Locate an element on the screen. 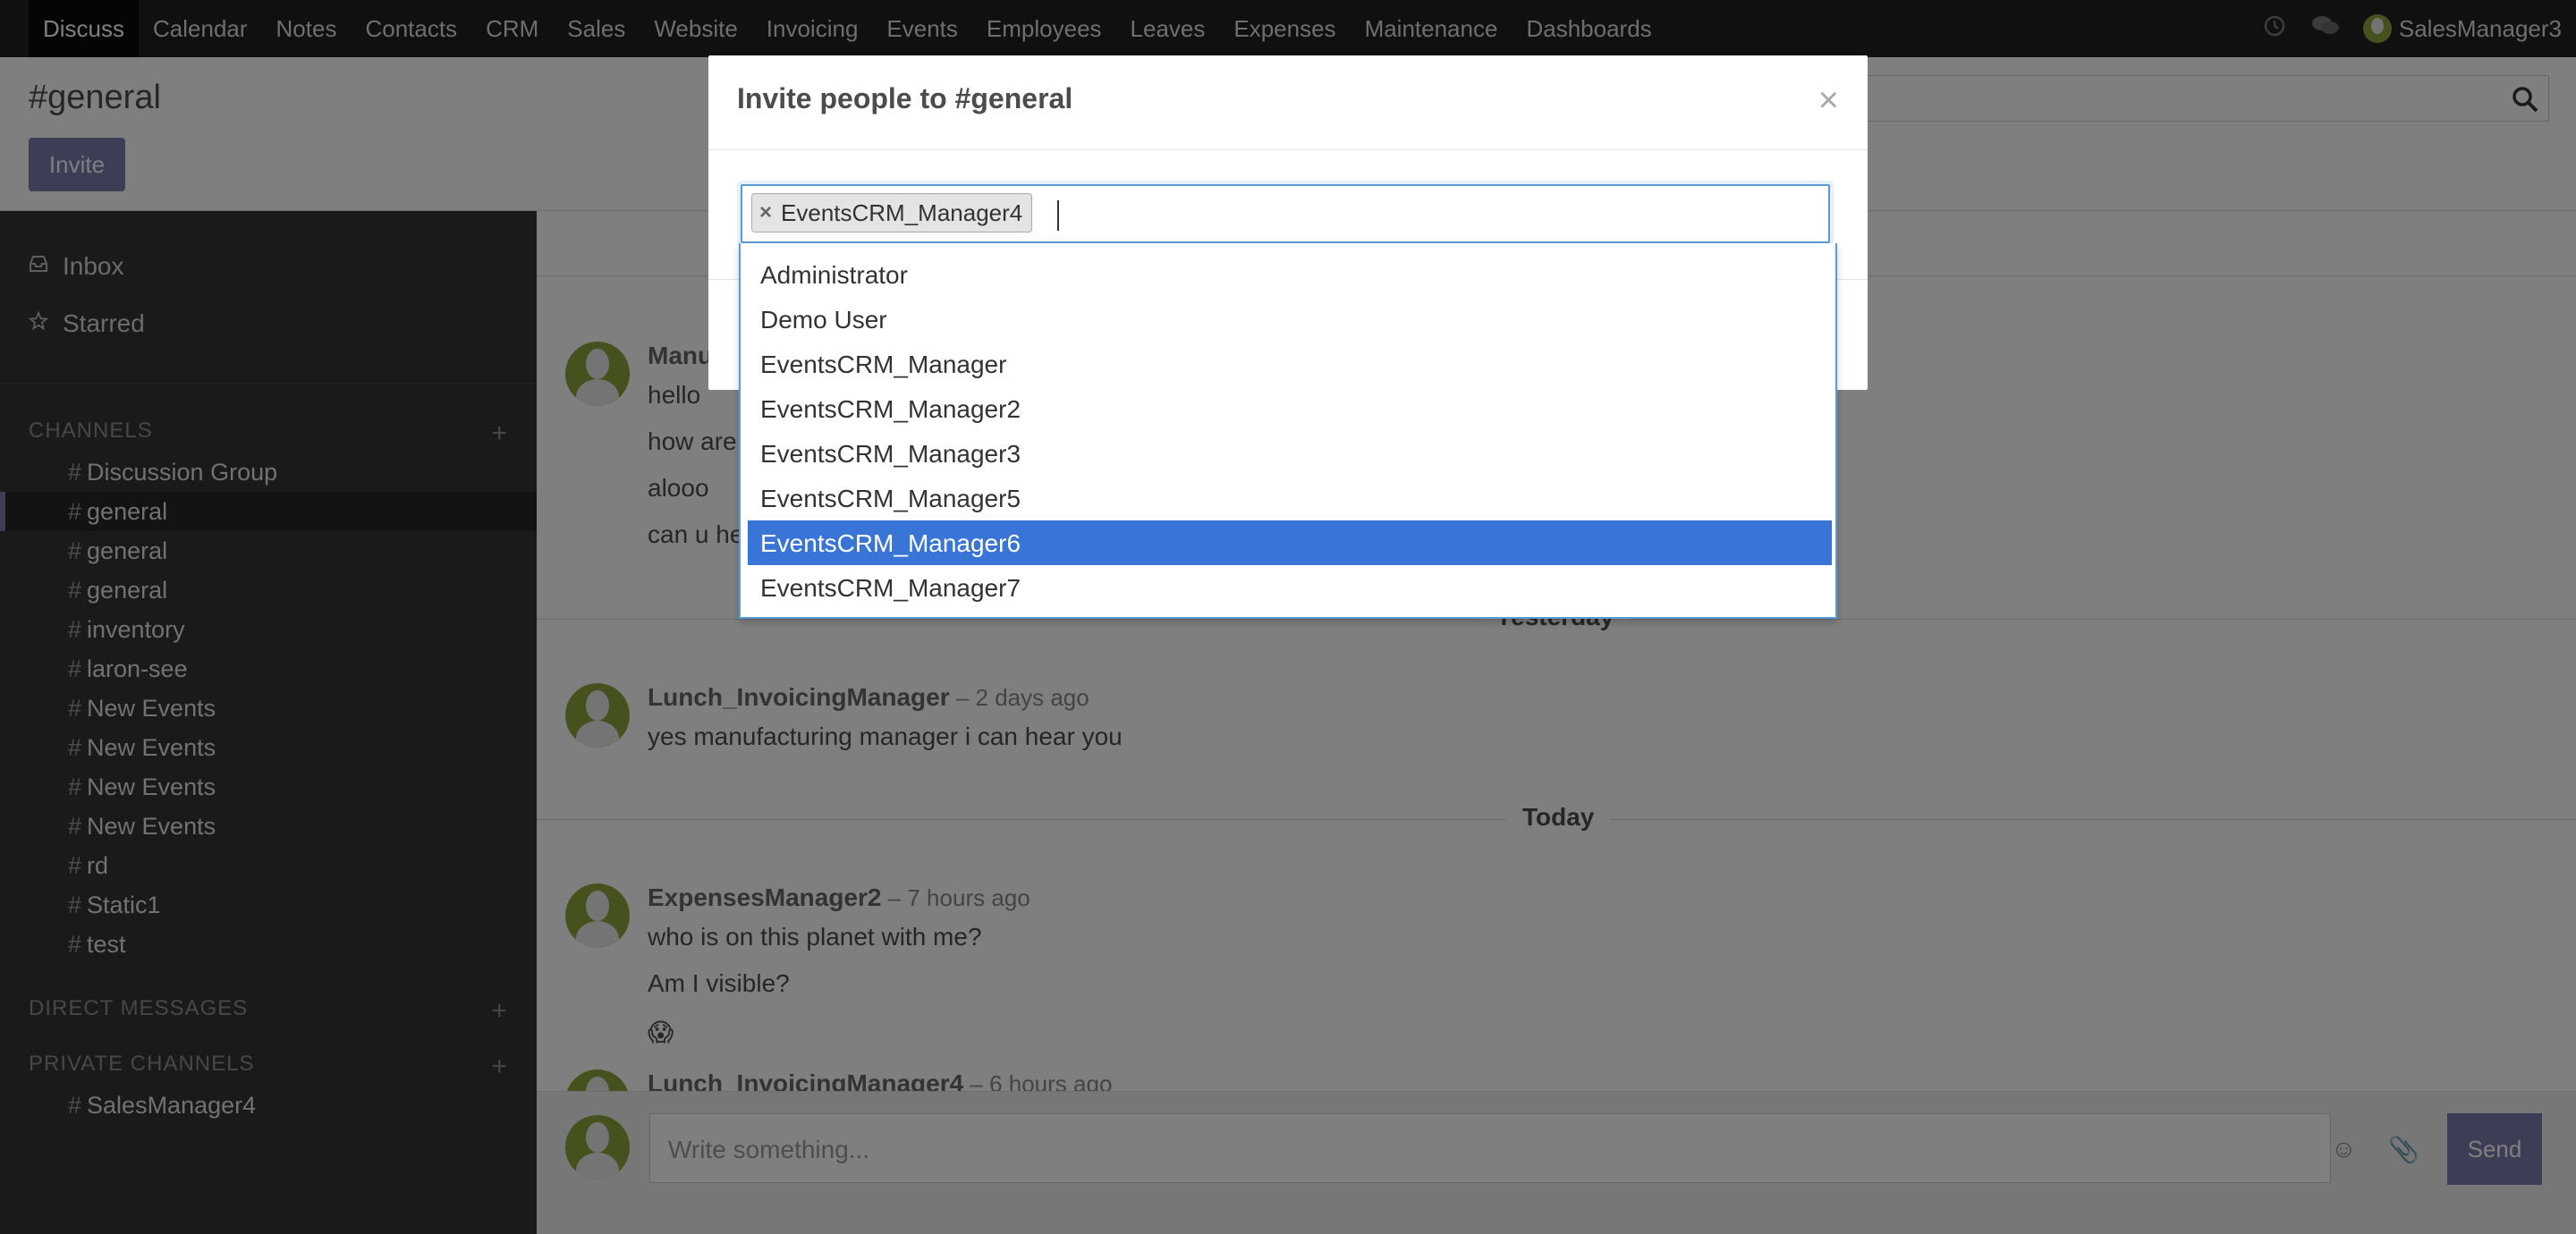 The image size is (2576, 1234). dropdown-option: EventsCRM_Manager7 is located at coordinates (1290, 587).